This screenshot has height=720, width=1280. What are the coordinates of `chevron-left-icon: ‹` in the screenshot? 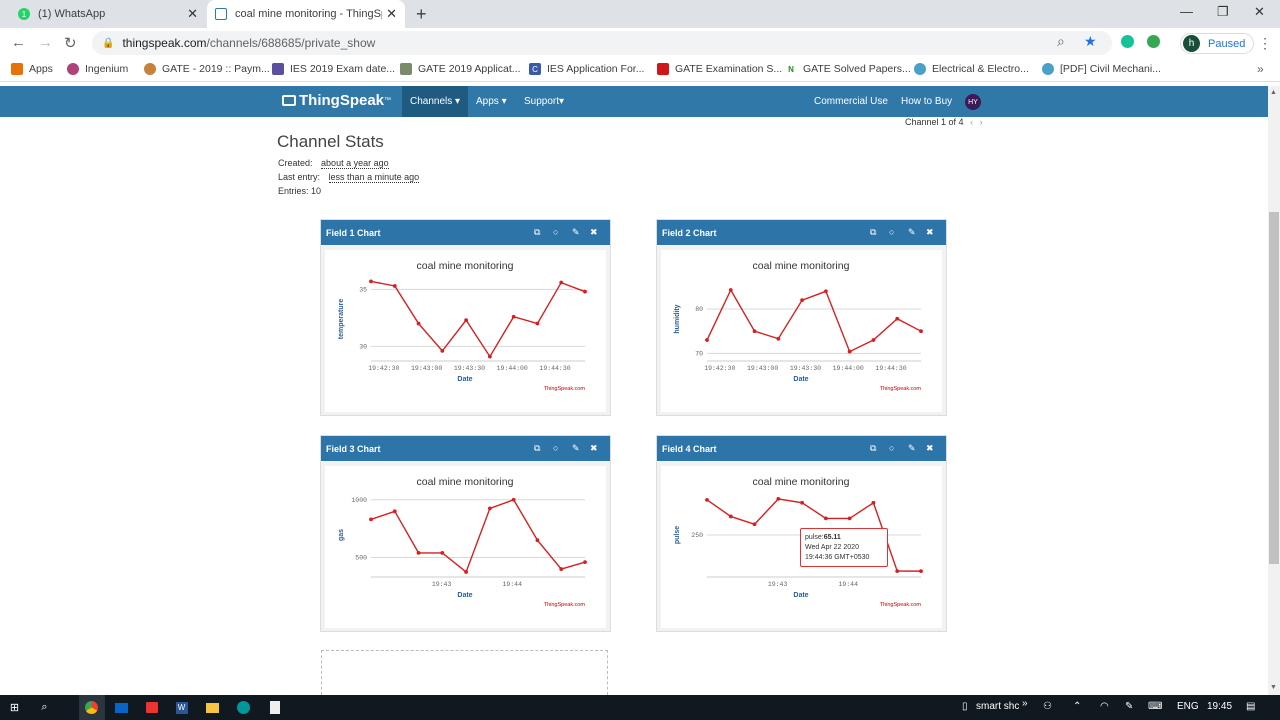 It's located at (971, 122).